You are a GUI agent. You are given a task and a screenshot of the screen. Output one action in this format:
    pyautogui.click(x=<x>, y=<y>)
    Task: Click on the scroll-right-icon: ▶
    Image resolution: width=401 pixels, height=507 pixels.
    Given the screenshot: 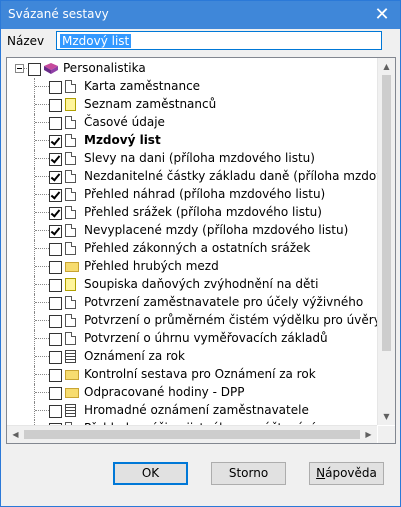 What is the action you would take?
    pyautogui.click(x=368, y=434)
    